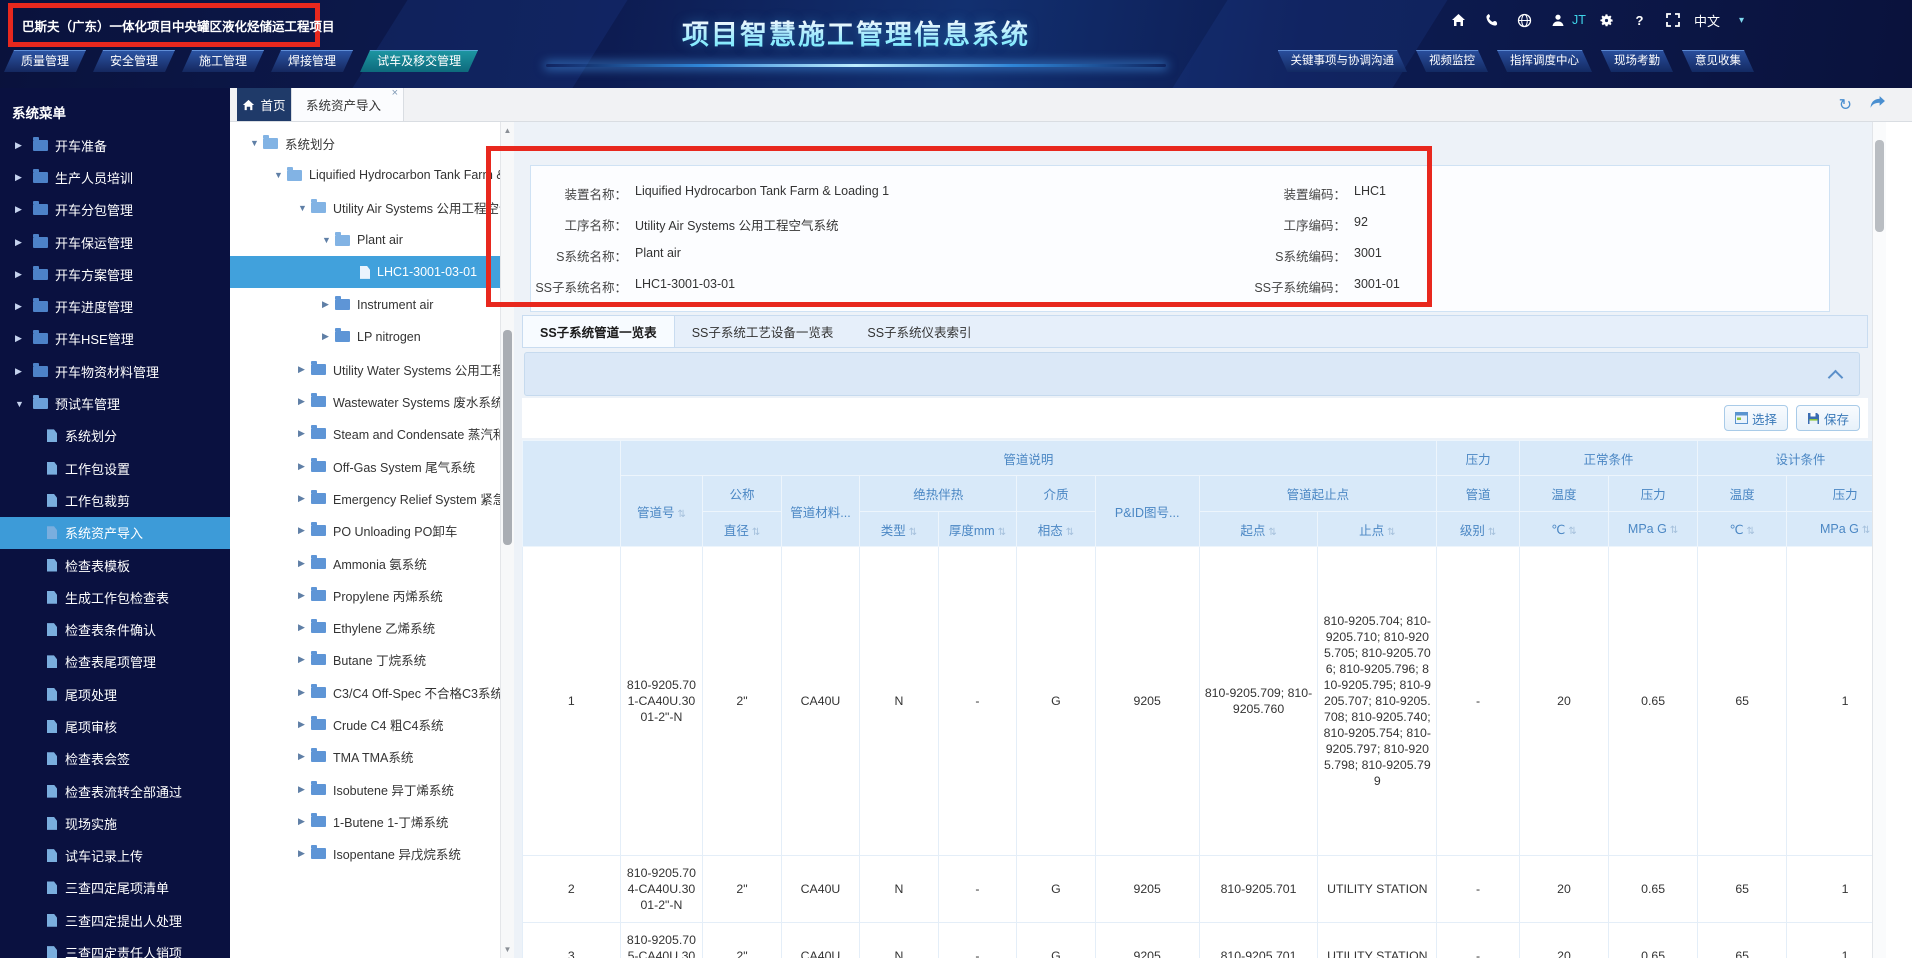 This screenshot has height=958, width=1912. What do you see at coordinates (1756, 418) in the screenshot?
I see `select-button: 选择` at bounding box center [1756, 418].